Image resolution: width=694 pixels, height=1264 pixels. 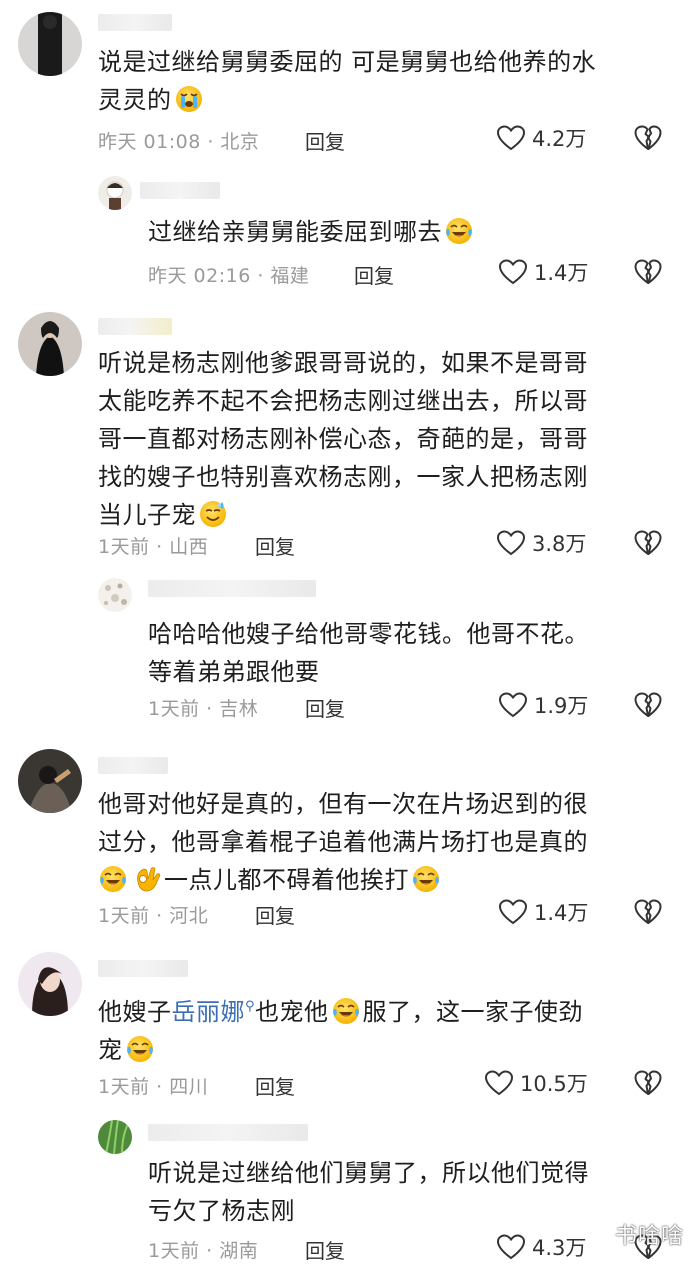 I want to click on comment-item: 他嫂子岳丽娜⚲也宠他 服了，这一家子使劲 宠 1天前 · 四川 回复 10.5万, so click(x=347, y=1025).